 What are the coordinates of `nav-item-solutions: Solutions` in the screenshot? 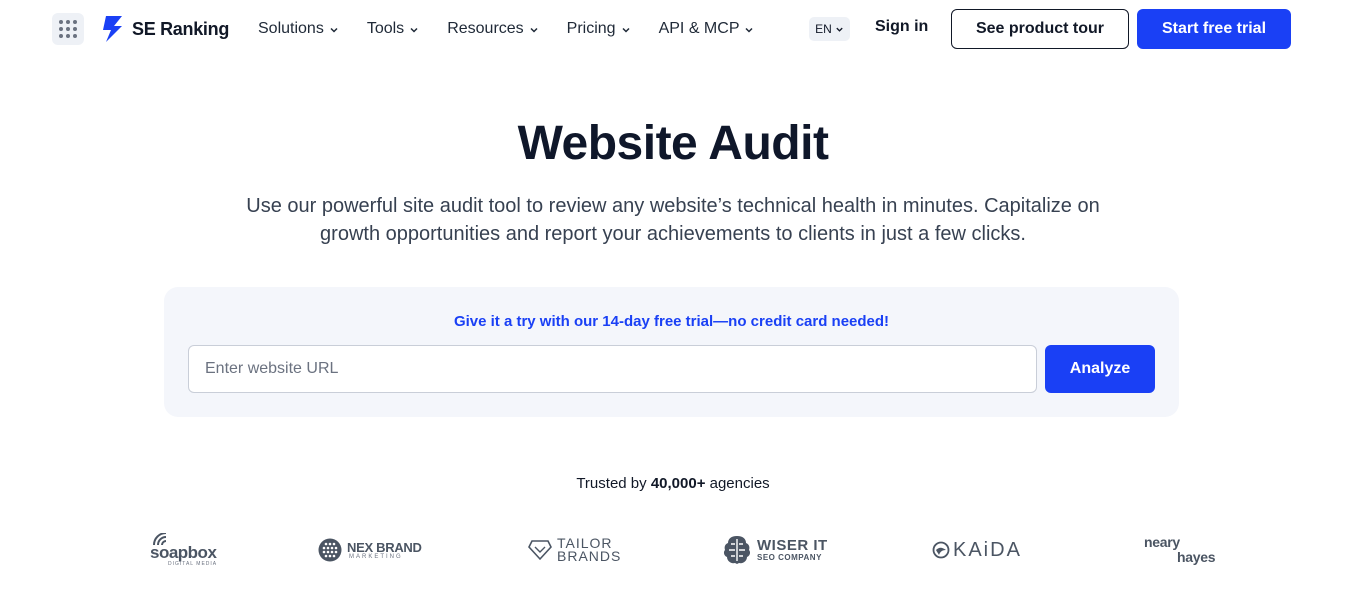 It's located at (298, 29).